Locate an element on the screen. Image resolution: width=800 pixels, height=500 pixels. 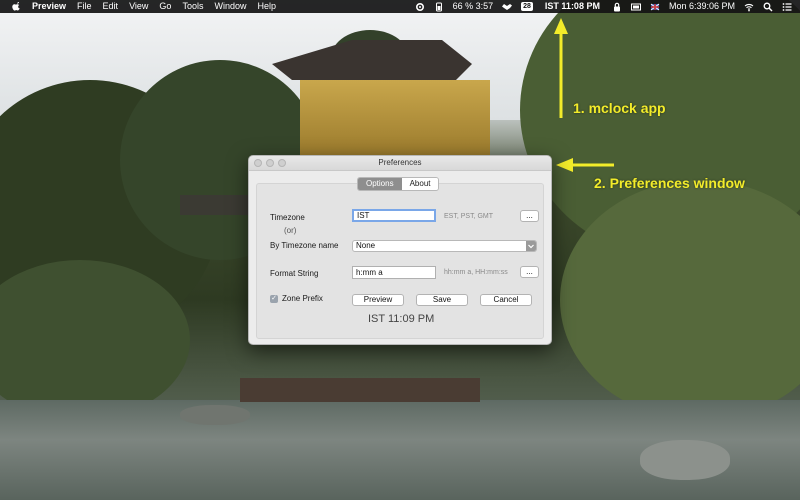
tab-about: About is located at coordinates (420, 184).